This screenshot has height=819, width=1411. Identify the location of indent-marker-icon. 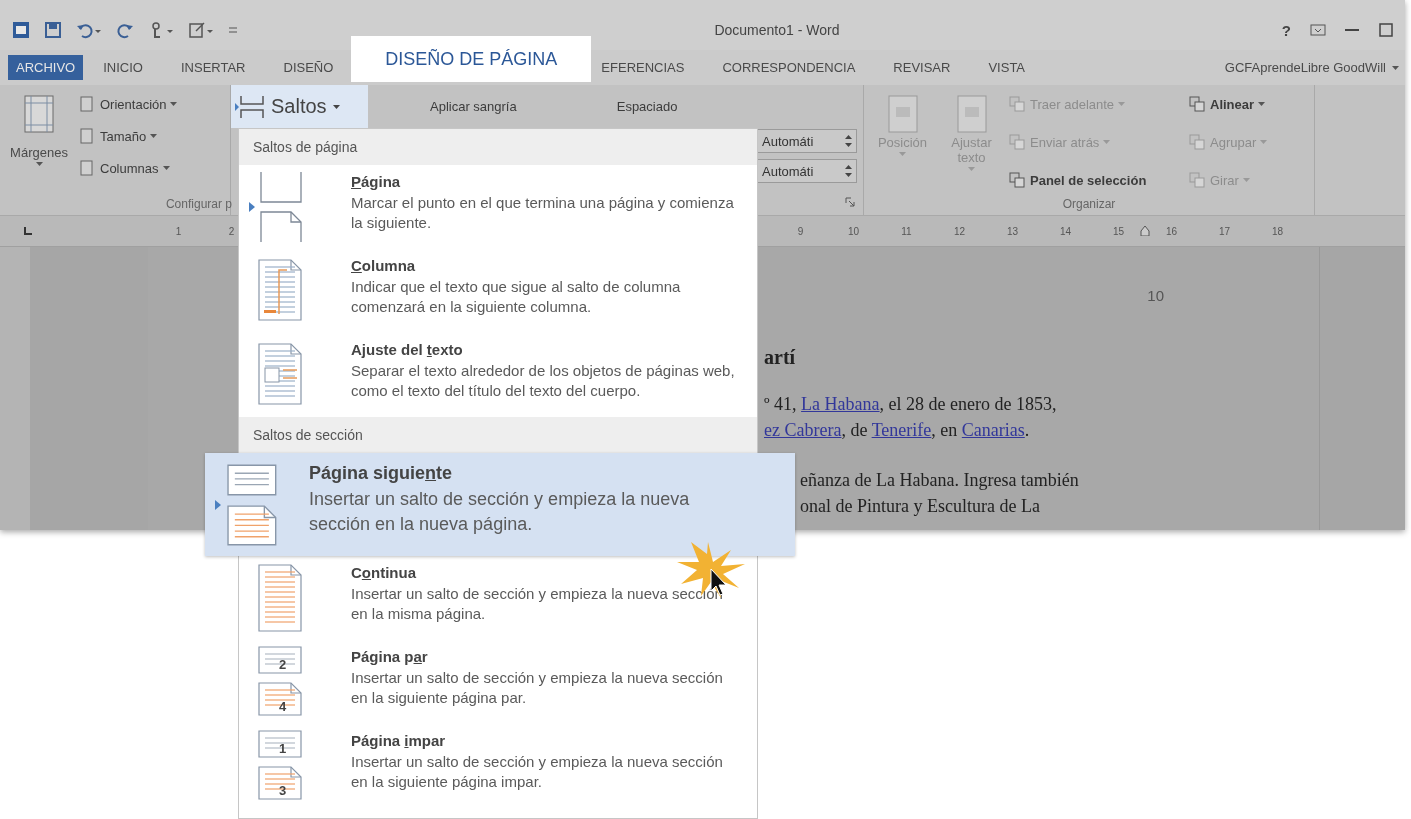
(1145, 231).